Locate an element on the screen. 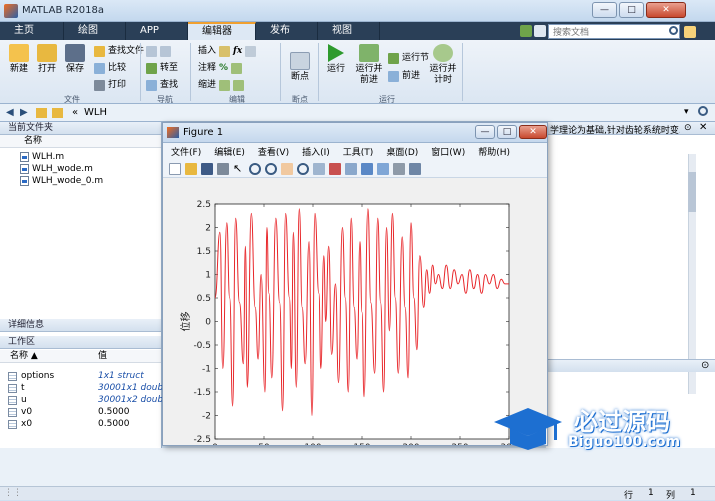 Image resolution: width=715 pixels, height=501 pixels. col-label: 列 is located at coordinates (671, 496).